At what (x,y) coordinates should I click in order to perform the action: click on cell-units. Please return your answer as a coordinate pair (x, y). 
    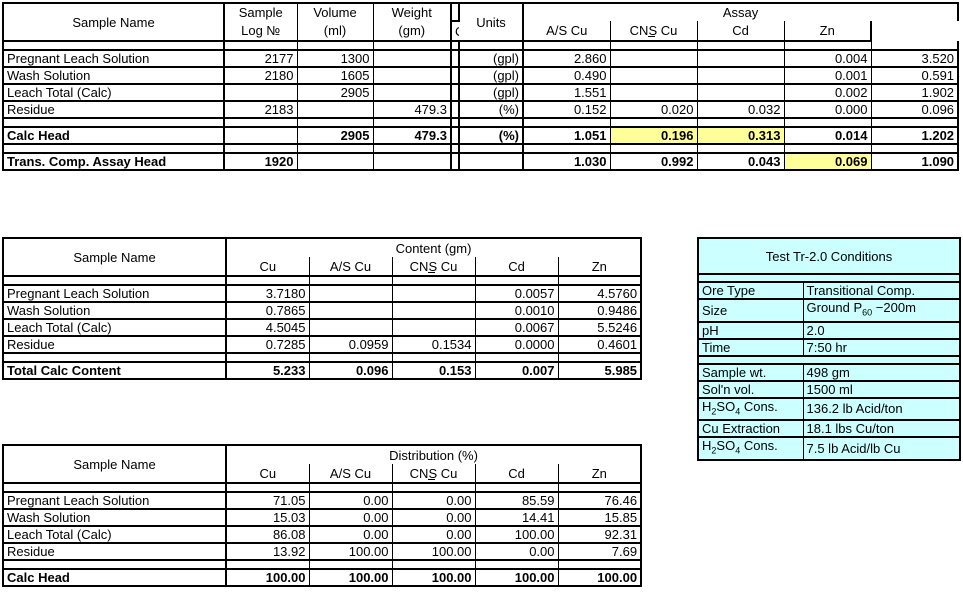
    Looking at the image, I should click on (491, 162).